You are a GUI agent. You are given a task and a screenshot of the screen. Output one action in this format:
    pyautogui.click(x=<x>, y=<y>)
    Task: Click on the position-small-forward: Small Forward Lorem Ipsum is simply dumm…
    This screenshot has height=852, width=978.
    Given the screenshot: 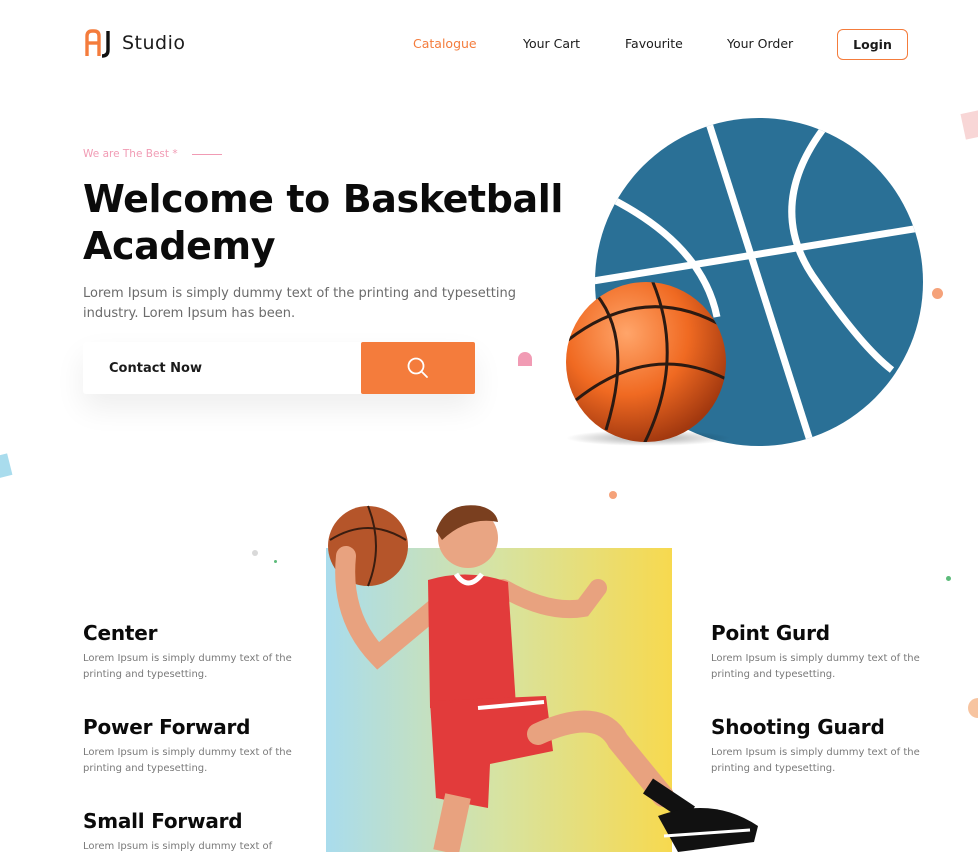 What is the action you would take?
    pyautogui.click(x=198, y=830)
    